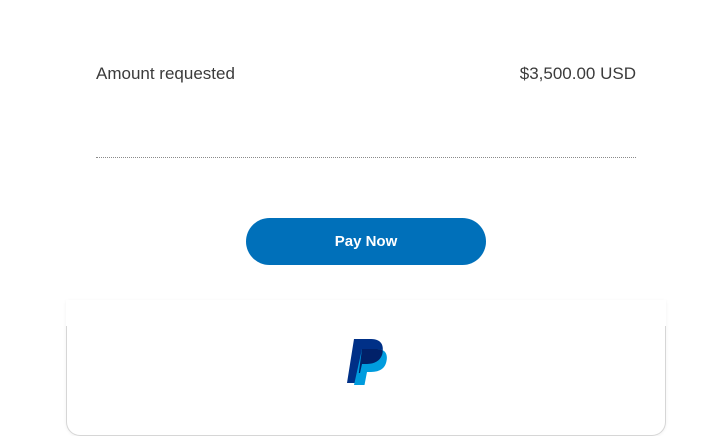  Describe the element at coordinates (367, 362) in the screenshot. I see `paypal-icon` at that location.